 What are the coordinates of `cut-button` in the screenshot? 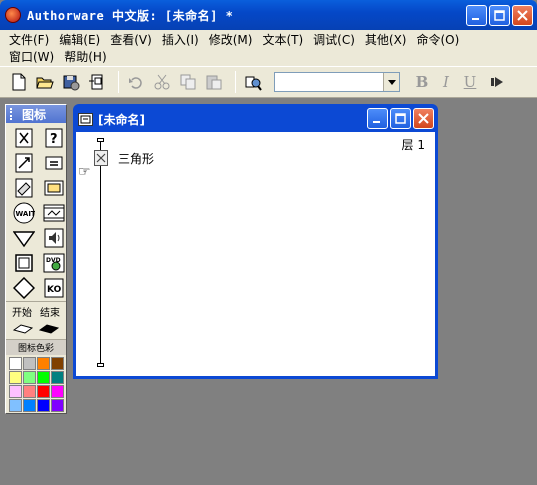 It's located at (162, 82).